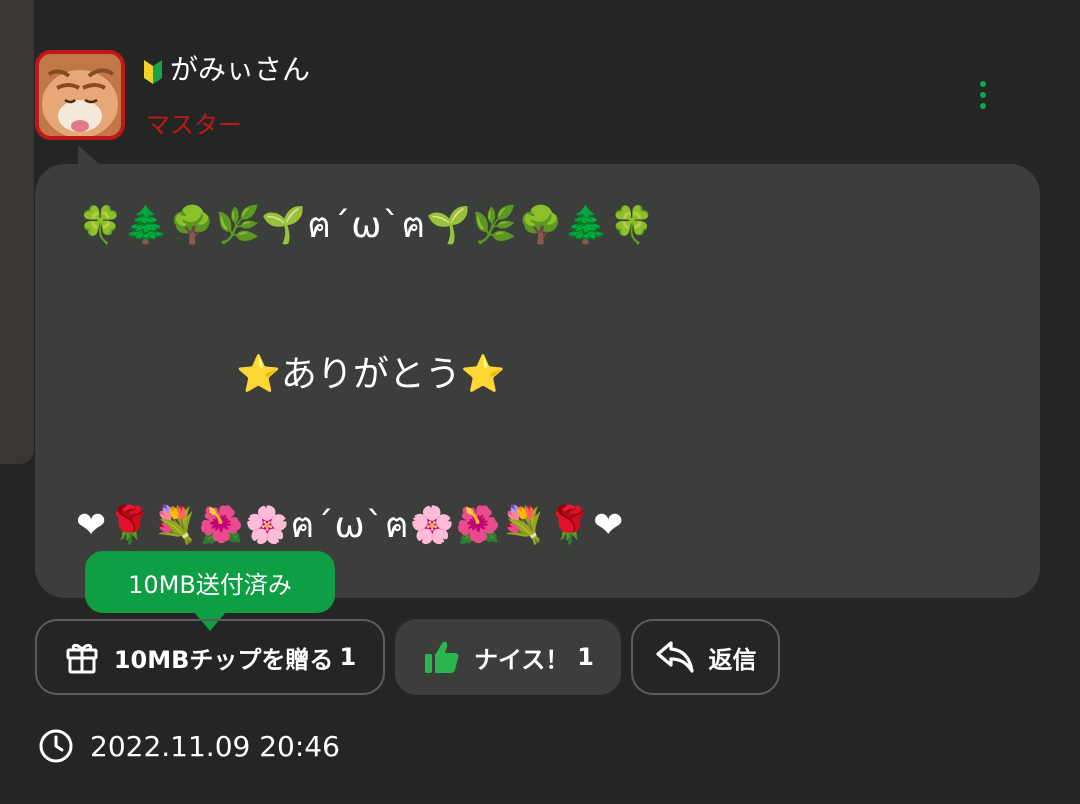 This screenshot has width=1080, height=804. I want to click on cat-avatar-image, so click(80, 95).